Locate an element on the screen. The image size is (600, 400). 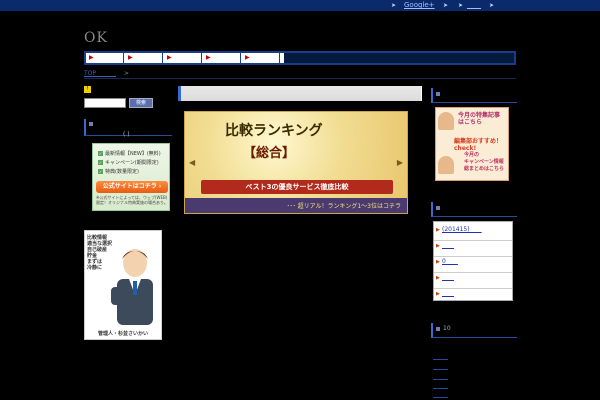
search-button: 検索 is located at coordinates (141, 103).